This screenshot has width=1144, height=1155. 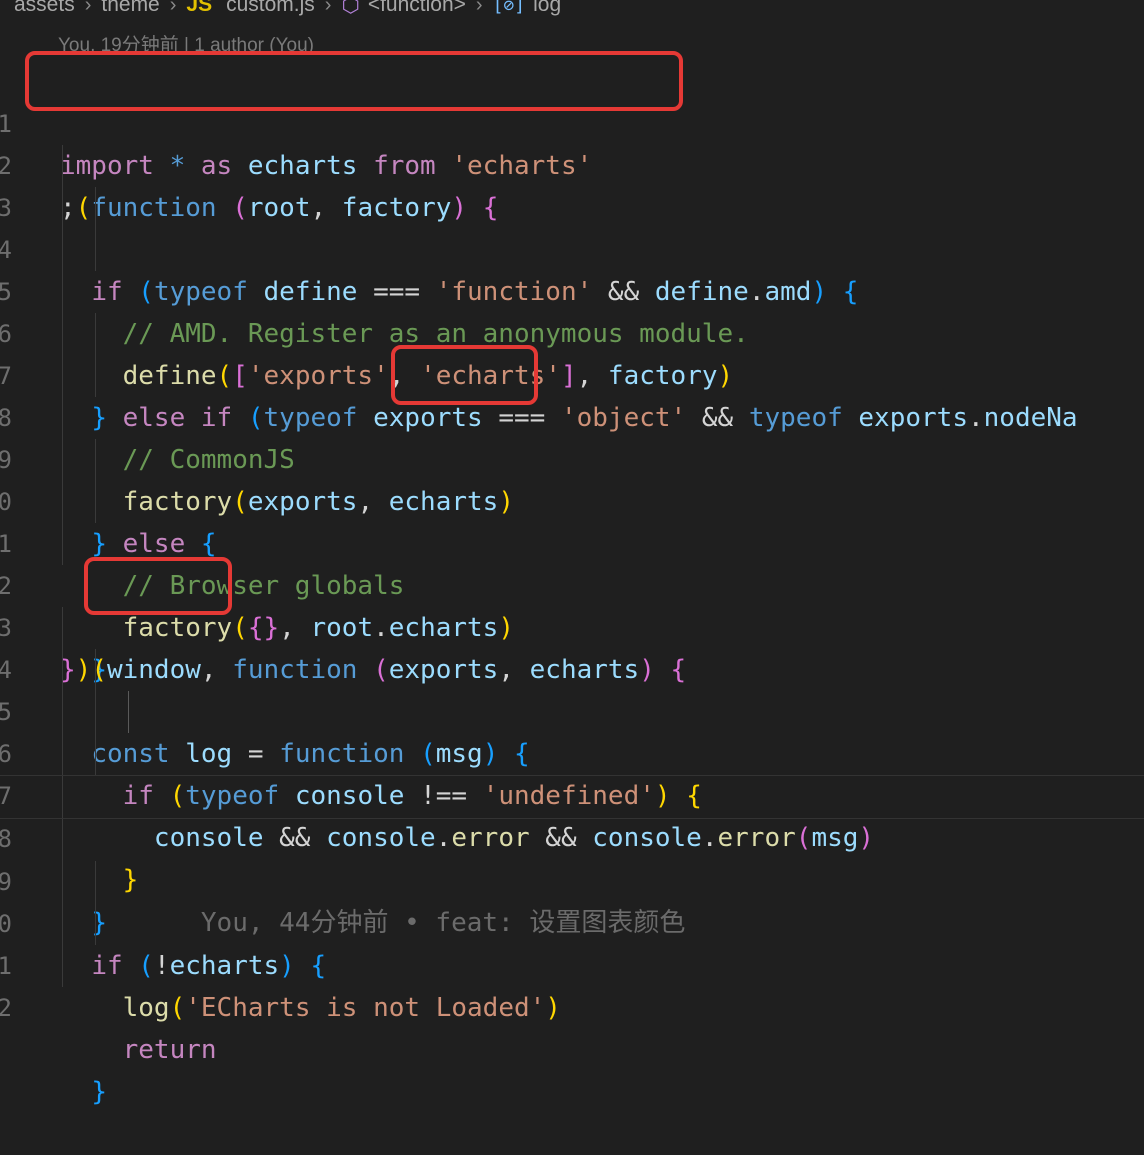 What do you see at coordinates (350, 8) in the screenshot?
I see `cube-icon: ⬡` at bounding box center [350, 8].